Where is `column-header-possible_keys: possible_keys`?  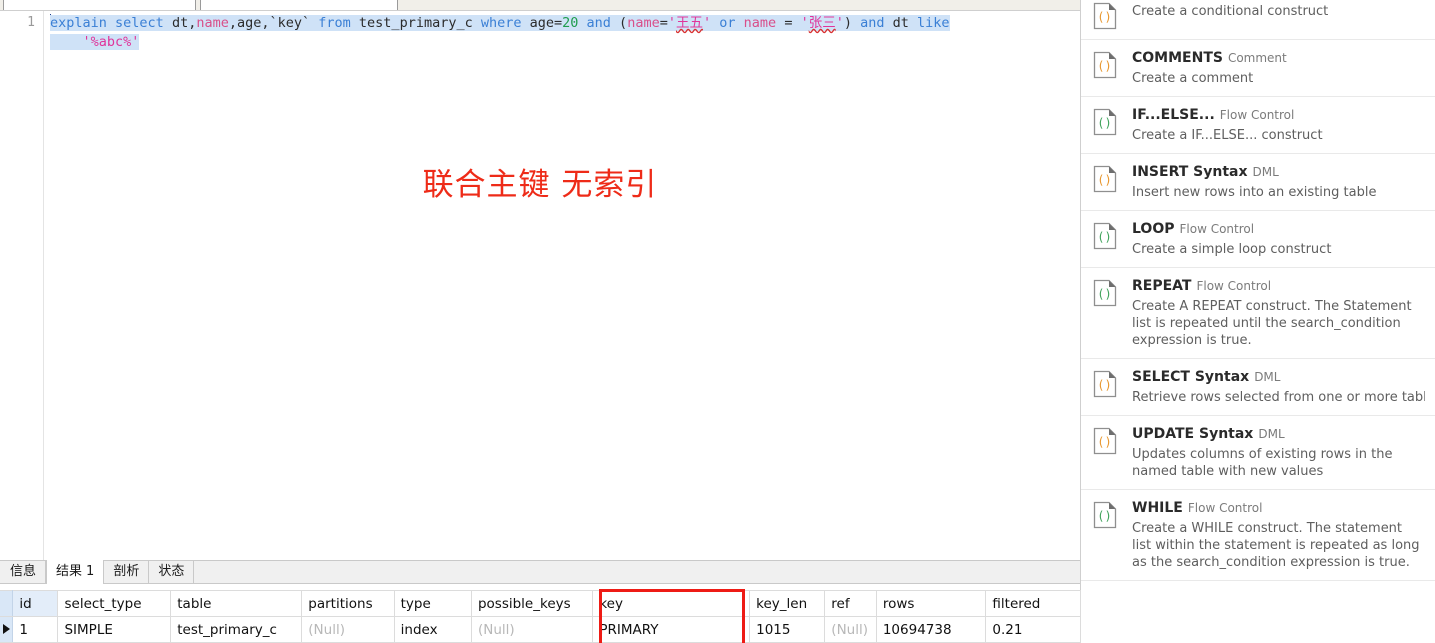 column-header-possible_keys: possible_keys is located at coordinates (532, 603).